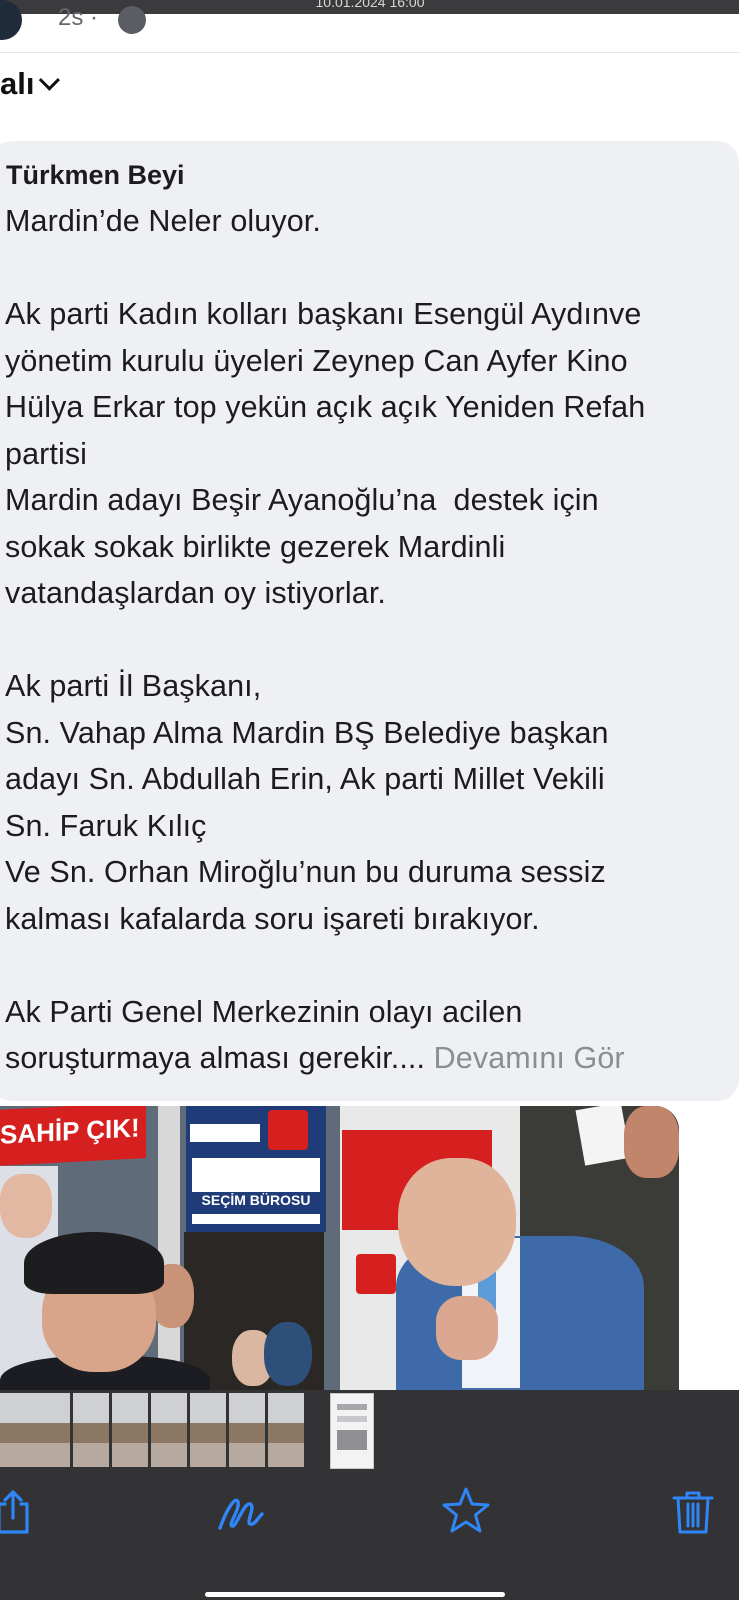  Describe the element at coordinates (355, 1594) in the screenshot. I see `home-indicator` at that location.